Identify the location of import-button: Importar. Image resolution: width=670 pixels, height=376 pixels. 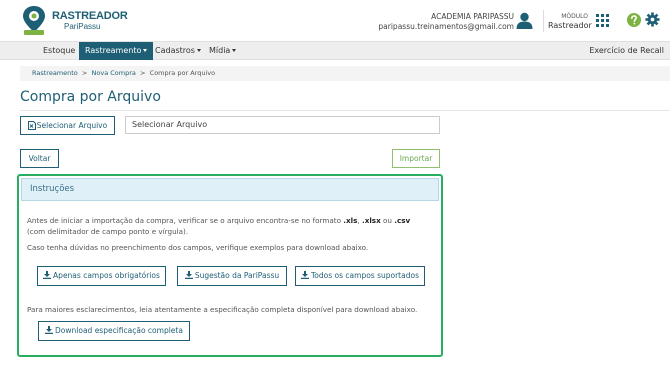
(416, 158).